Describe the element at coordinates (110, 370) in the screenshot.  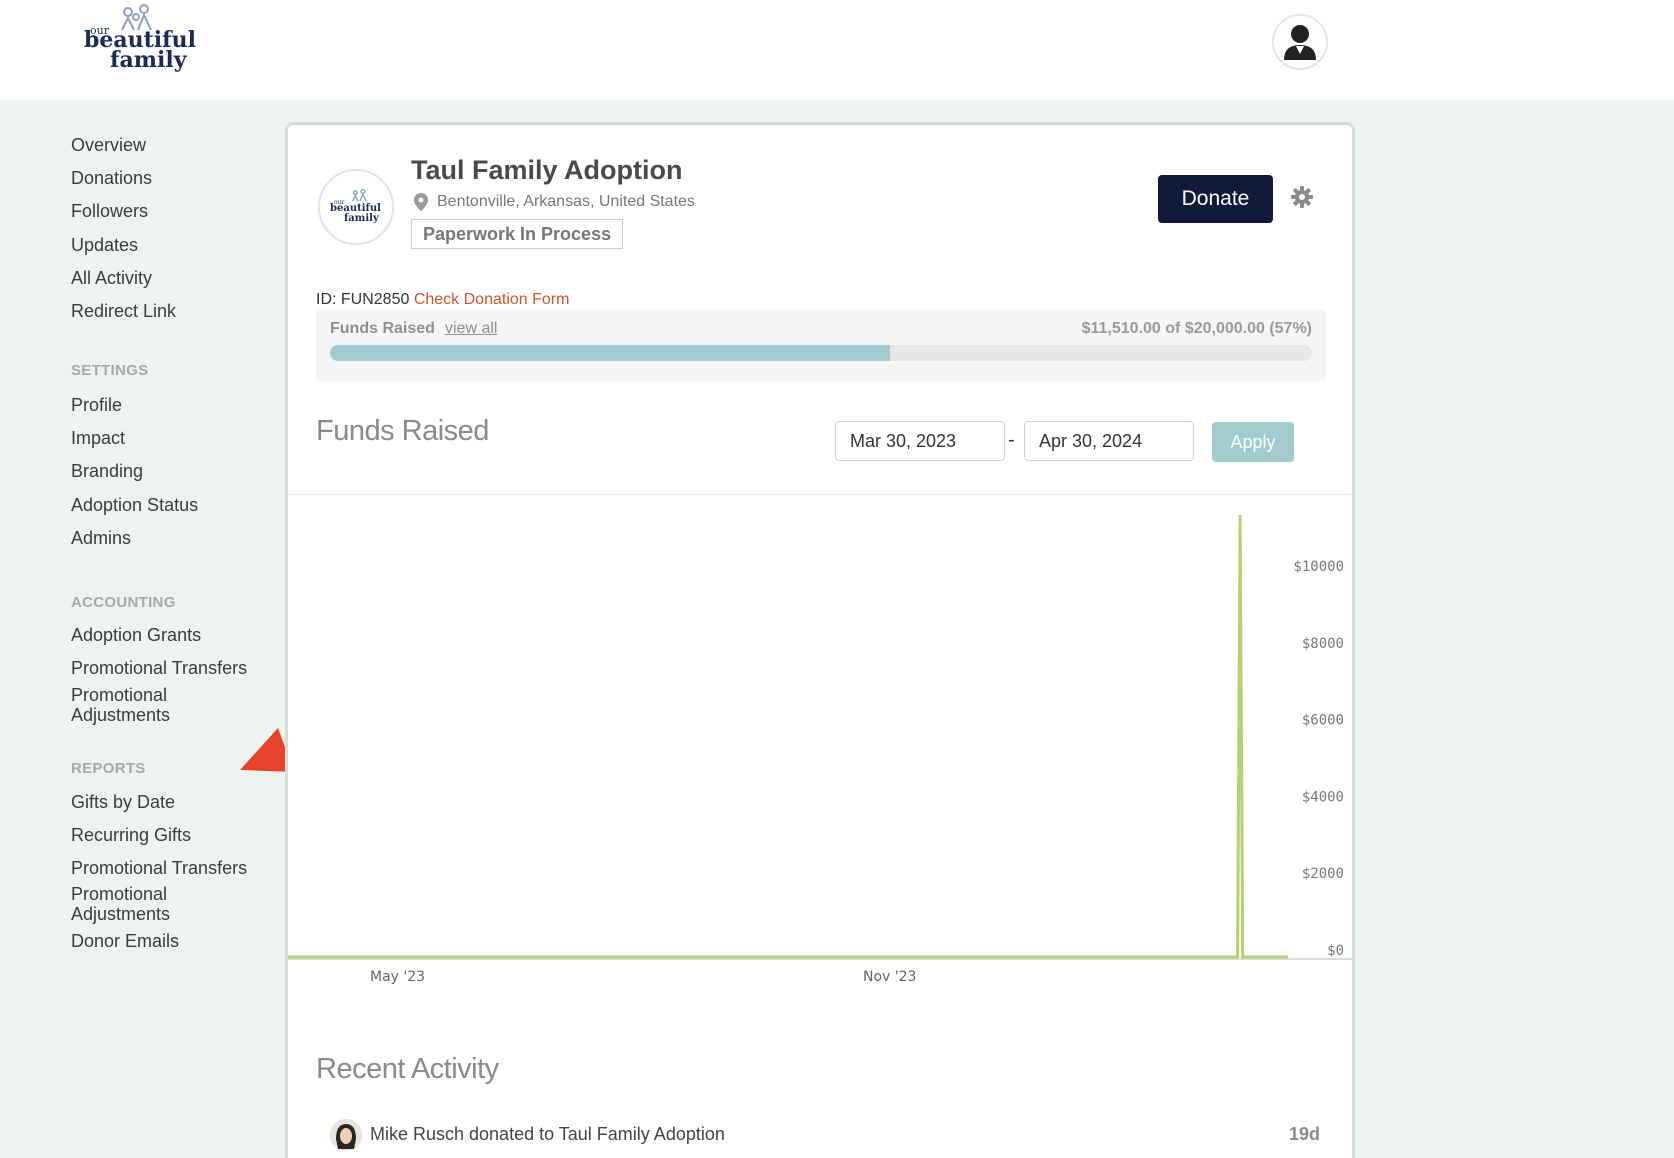
I see `sidebar-heading-settings: SETTINGS` at that location.